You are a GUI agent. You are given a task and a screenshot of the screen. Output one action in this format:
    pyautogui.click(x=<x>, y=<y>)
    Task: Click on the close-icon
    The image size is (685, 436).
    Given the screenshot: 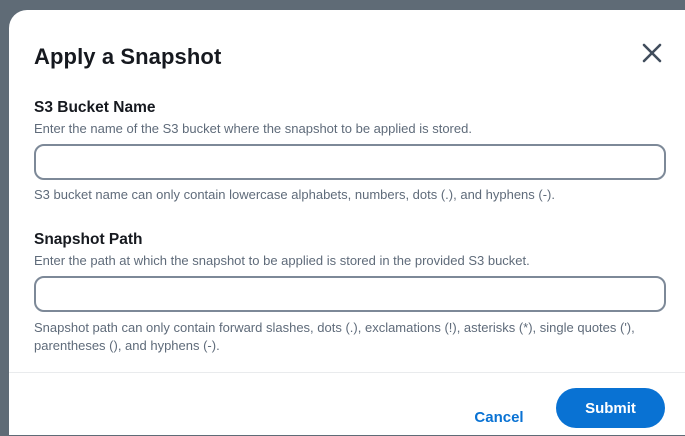 What is the action you would take?
    pyautogui.click(x=652, y=53)
    